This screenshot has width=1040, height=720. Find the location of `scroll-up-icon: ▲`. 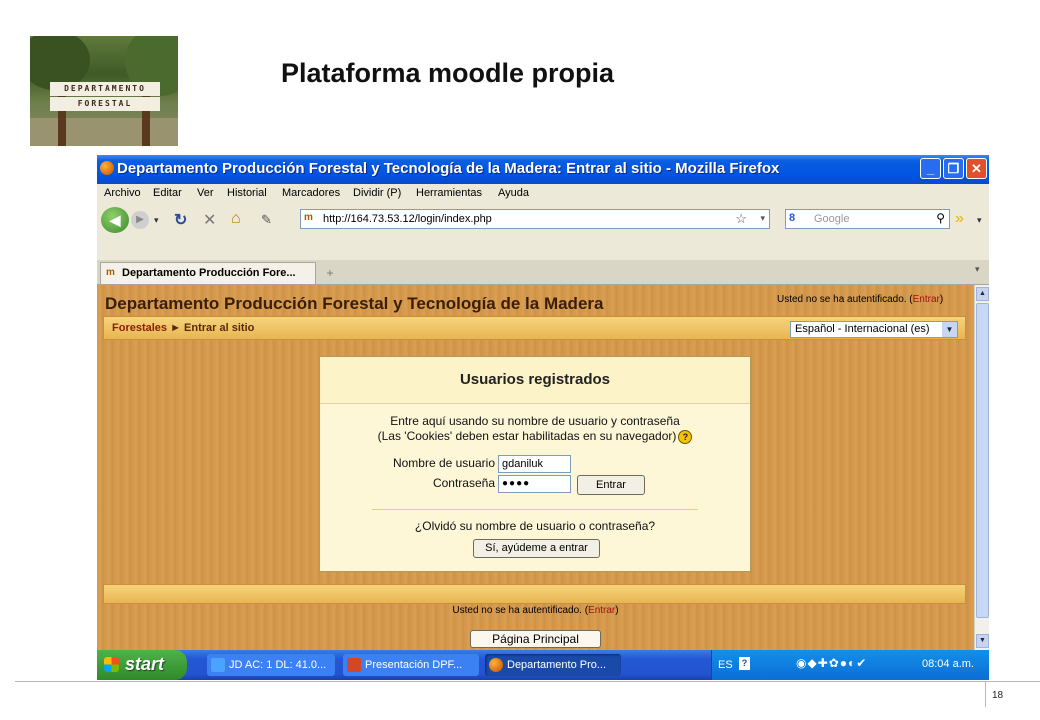

scroll-up-icon: ▲ is located at coordinates (982, 294).